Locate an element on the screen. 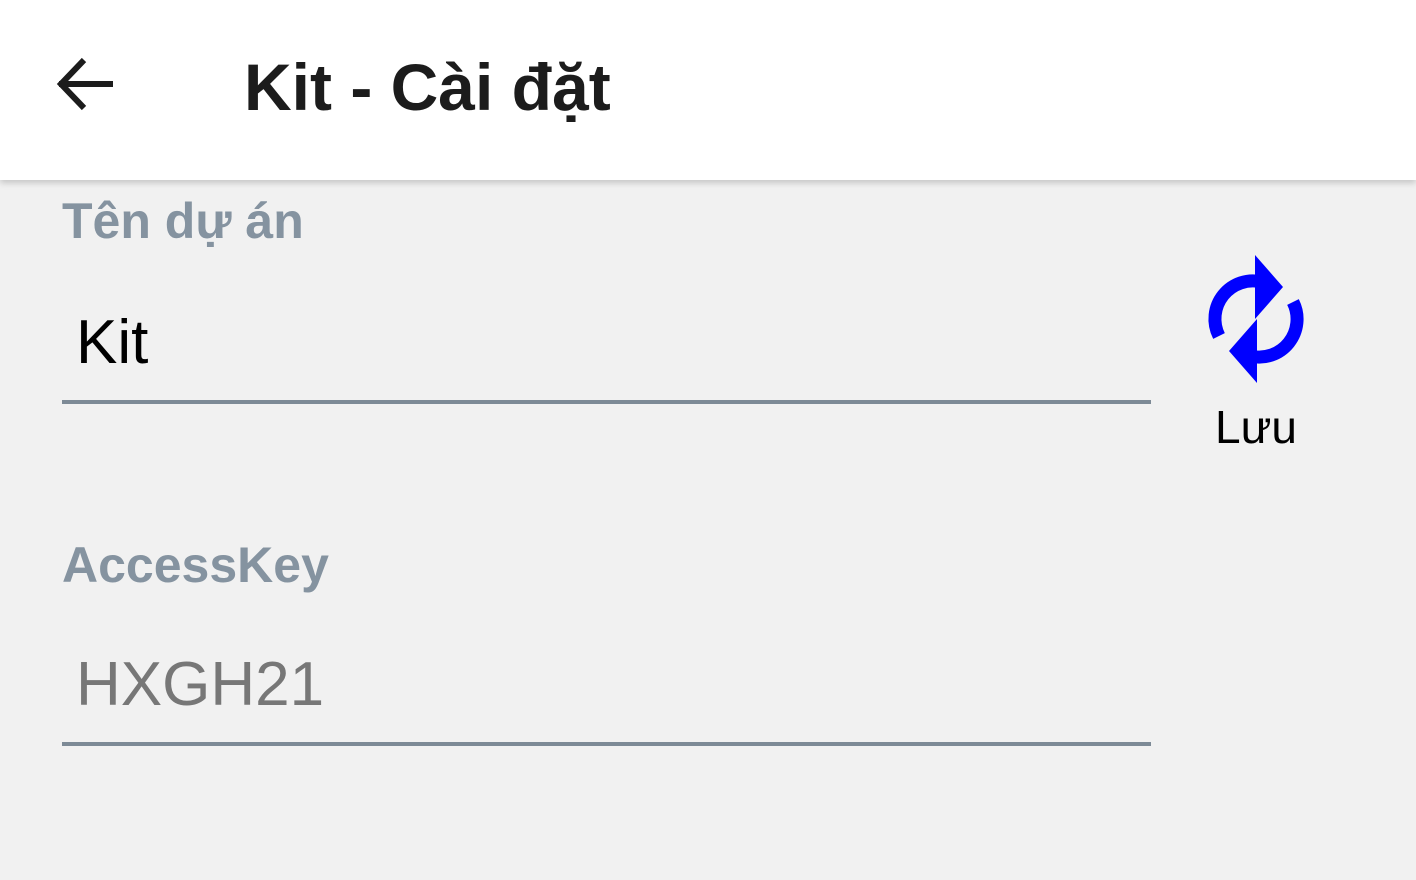 The height and width of the screenshot is (880, 1416). project-name-input is located at coordinates (606, 344).